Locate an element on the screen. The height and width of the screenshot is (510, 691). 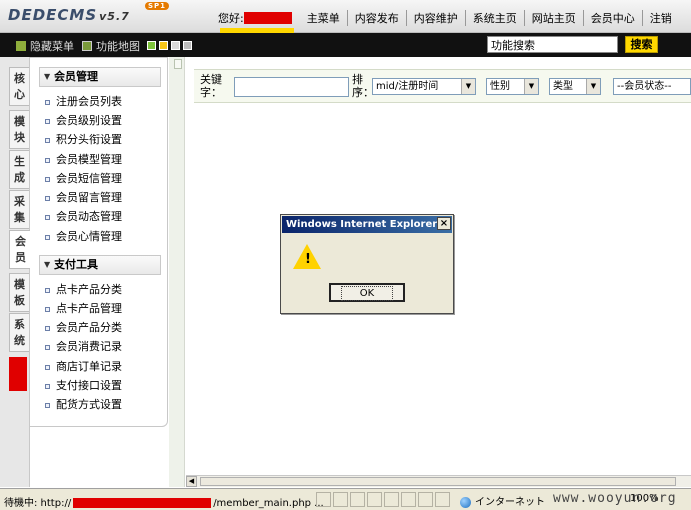
menu-item-member-mood: 会员心情管理 is located at coordinates (83, 237).